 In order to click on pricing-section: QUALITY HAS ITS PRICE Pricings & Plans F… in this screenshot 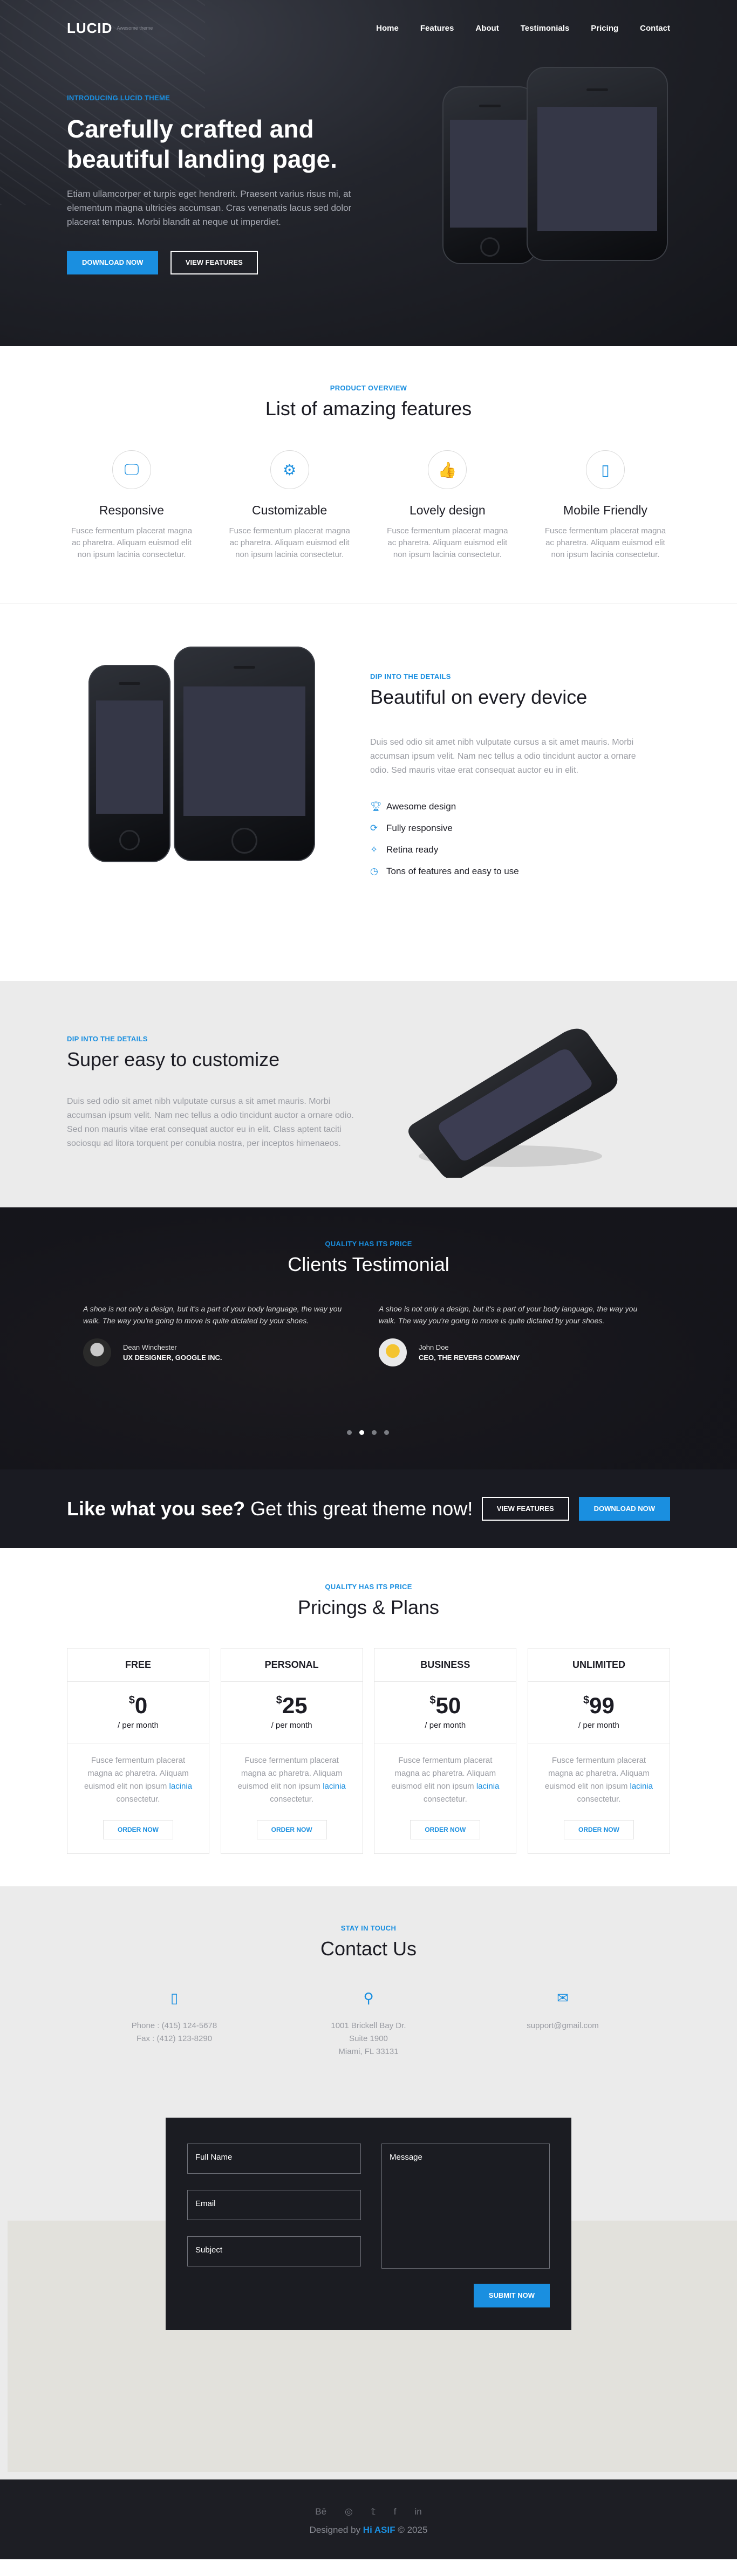, I will do `click(368, 1717)`.